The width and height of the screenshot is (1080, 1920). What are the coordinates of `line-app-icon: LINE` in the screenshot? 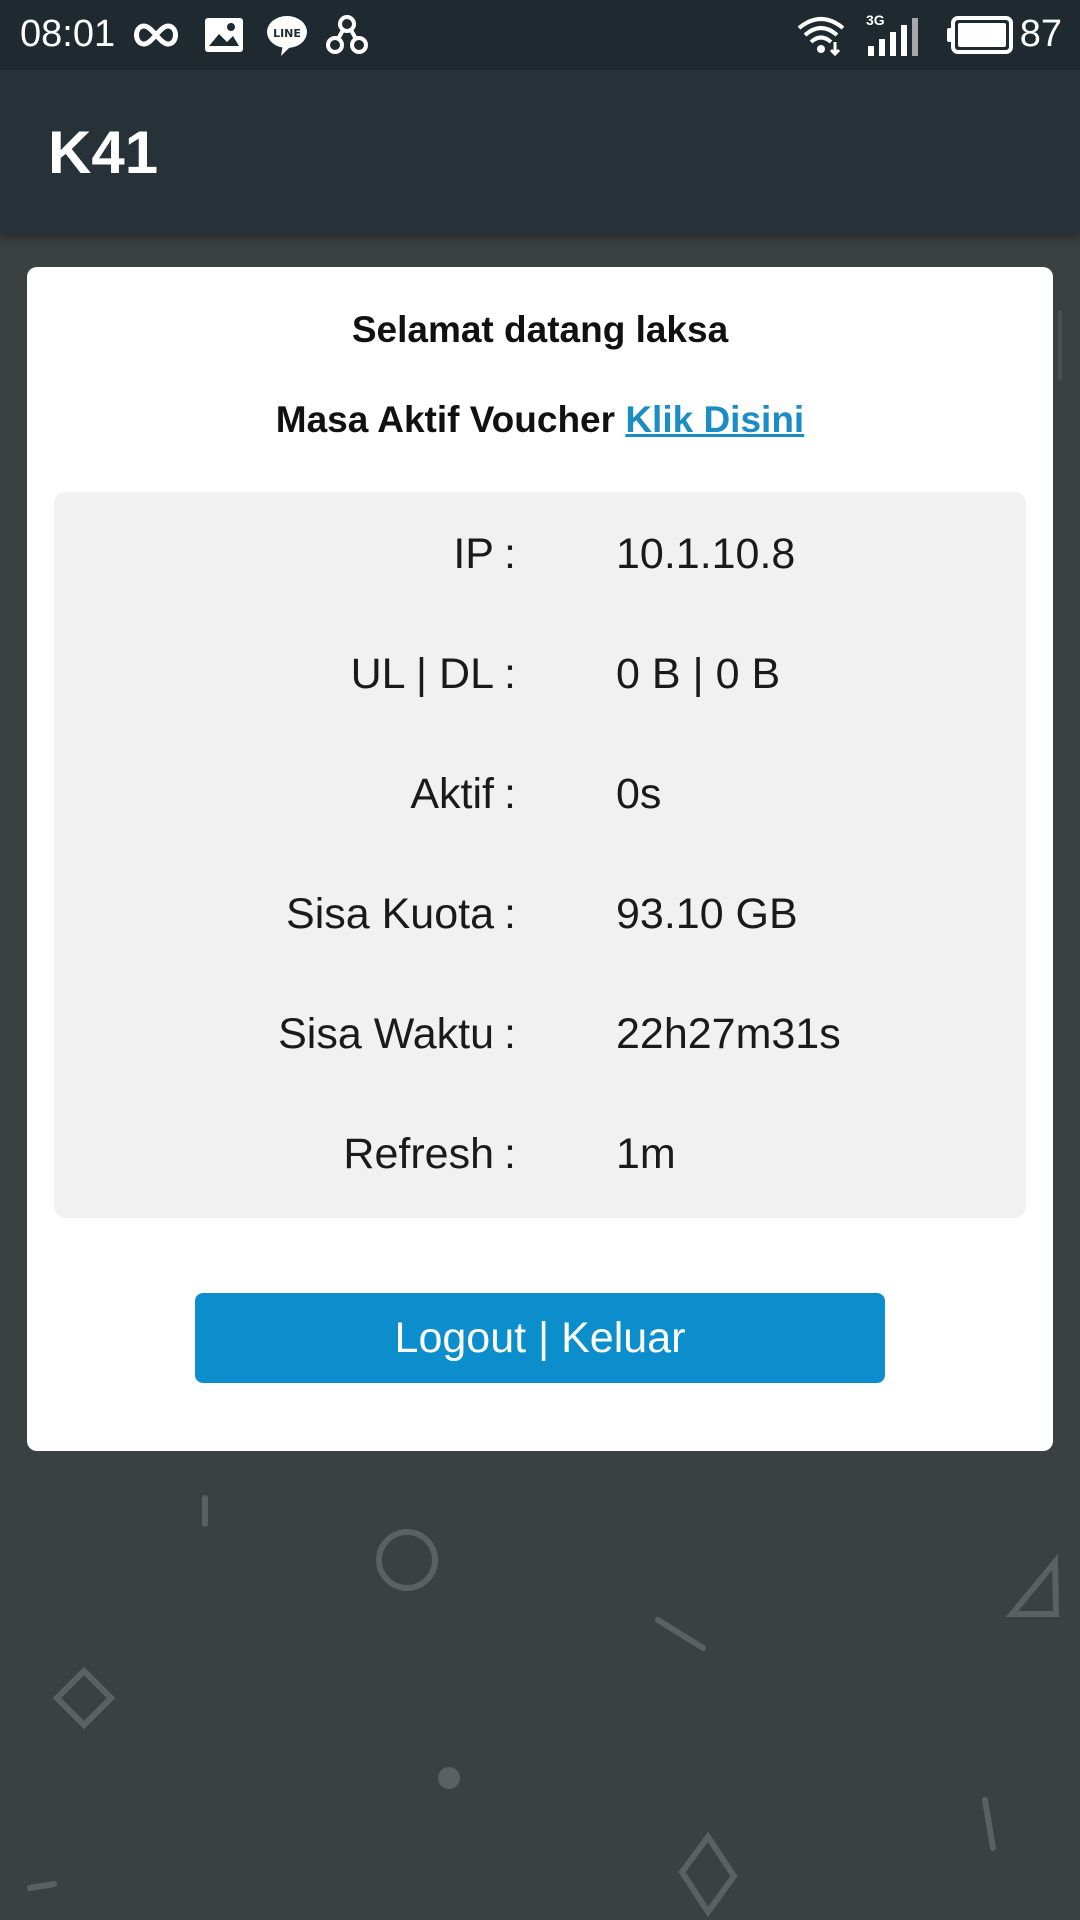 It's located at (287, 36).